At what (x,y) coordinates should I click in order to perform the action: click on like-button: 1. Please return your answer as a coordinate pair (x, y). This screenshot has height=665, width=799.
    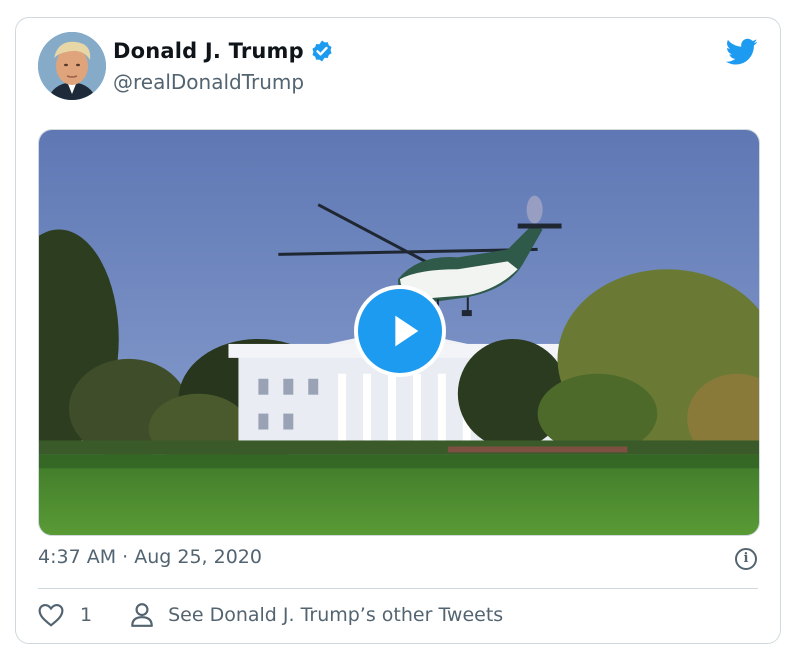
    Looking at the image, I should click on (65, 615).